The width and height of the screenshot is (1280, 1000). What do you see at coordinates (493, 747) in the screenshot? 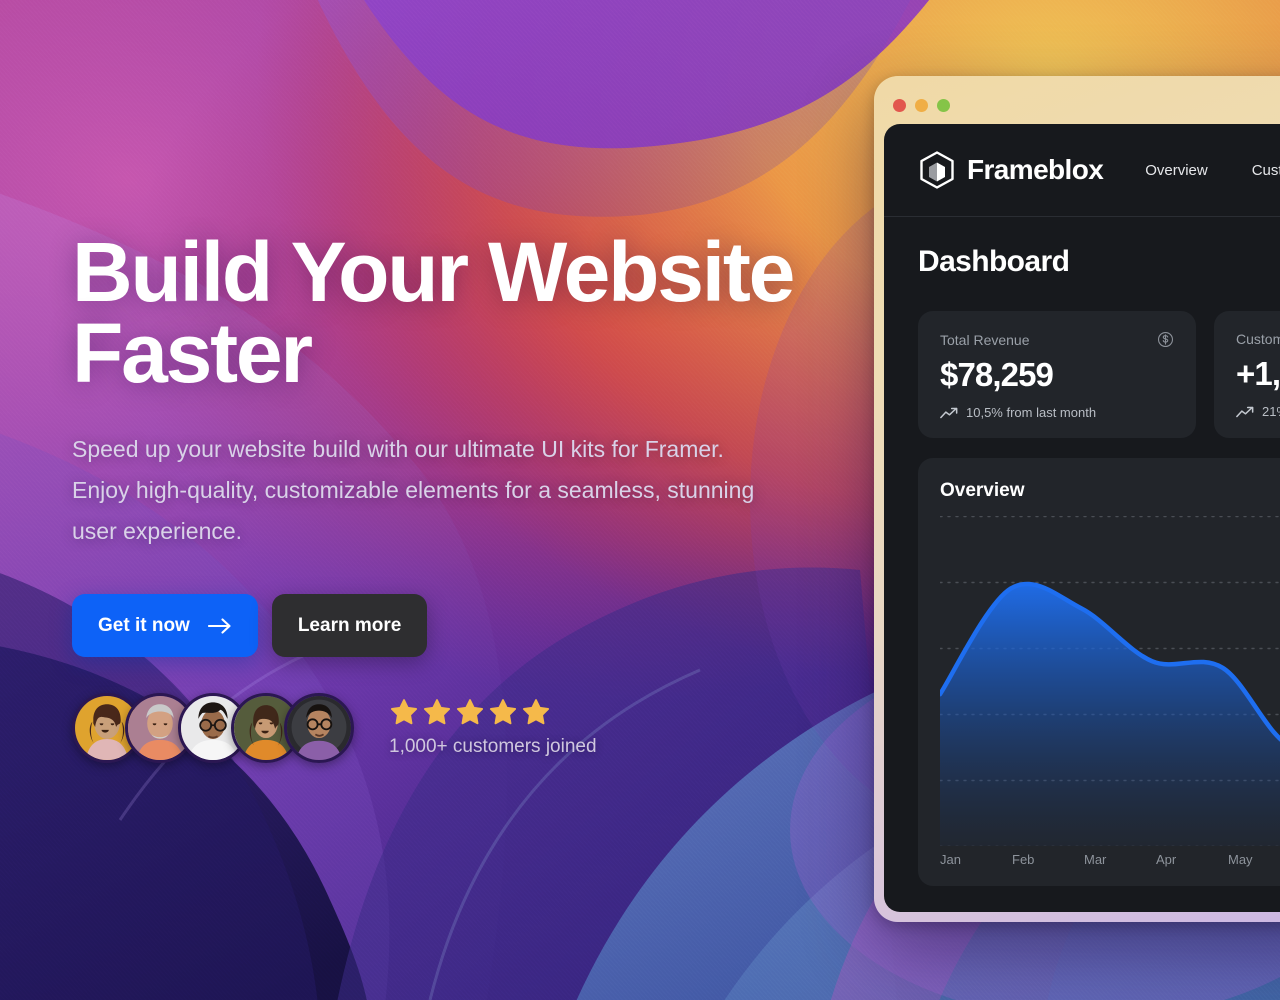
I see `customers-joined-label: 1,000+ customers joined` at bounding box center [493, 747].